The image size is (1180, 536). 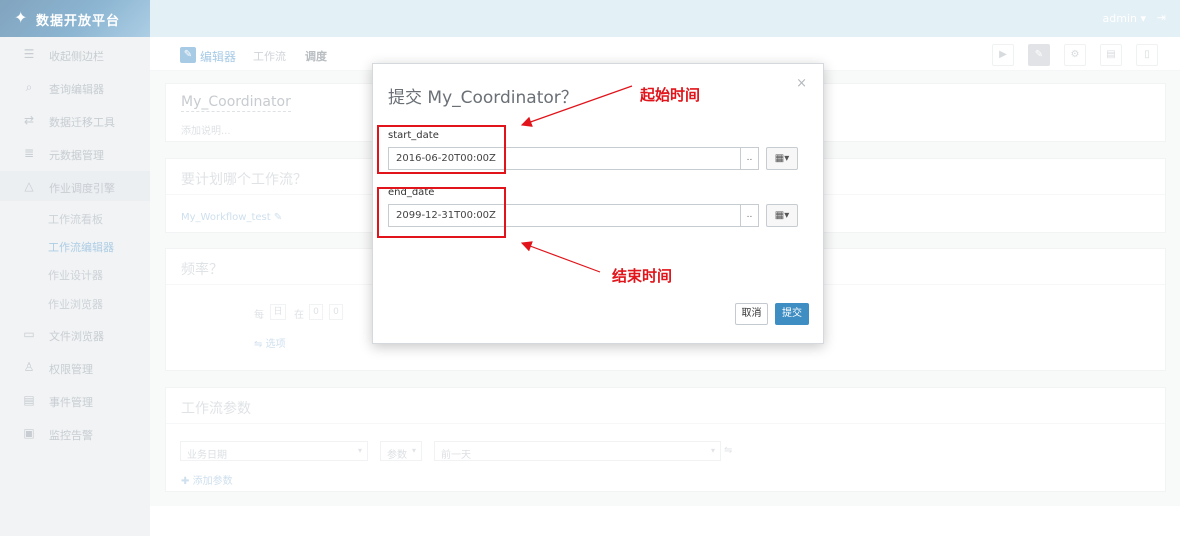 What do you see at coordinates (576, 179) in the screenshot?
I see `annotation-arrows` at bounding box center [576, 179].